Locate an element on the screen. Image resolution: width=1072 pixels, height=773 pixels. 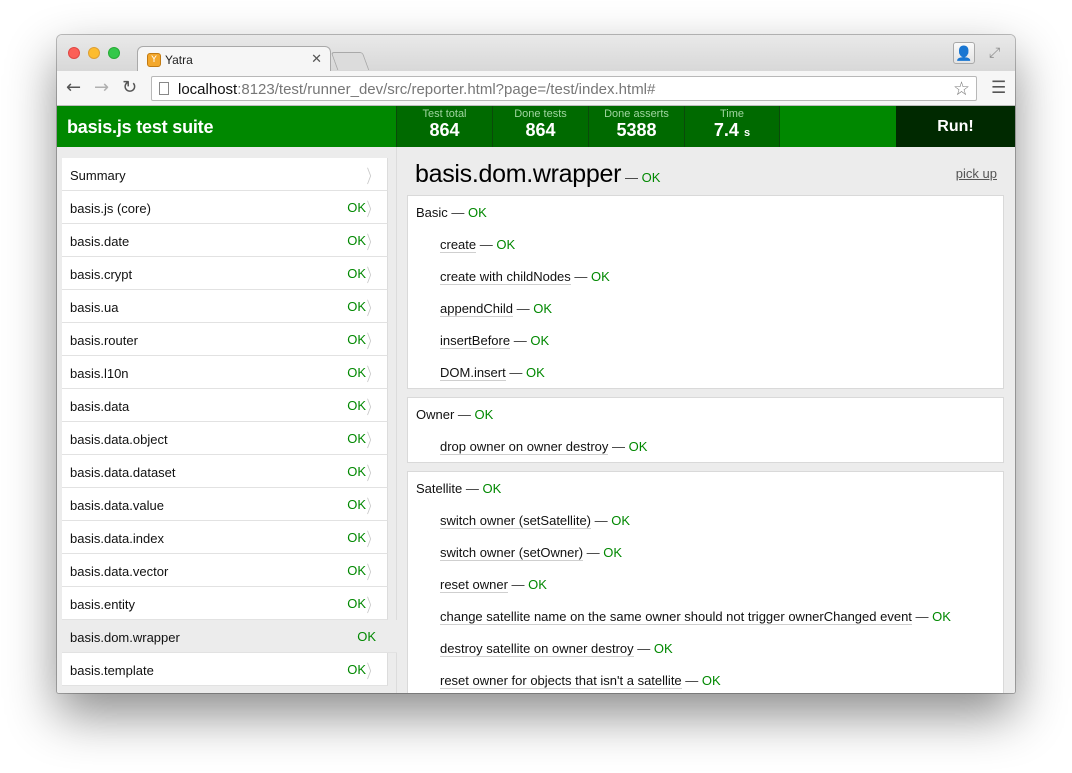
reload-icon: ↻ is located at coordinates (129, 88).